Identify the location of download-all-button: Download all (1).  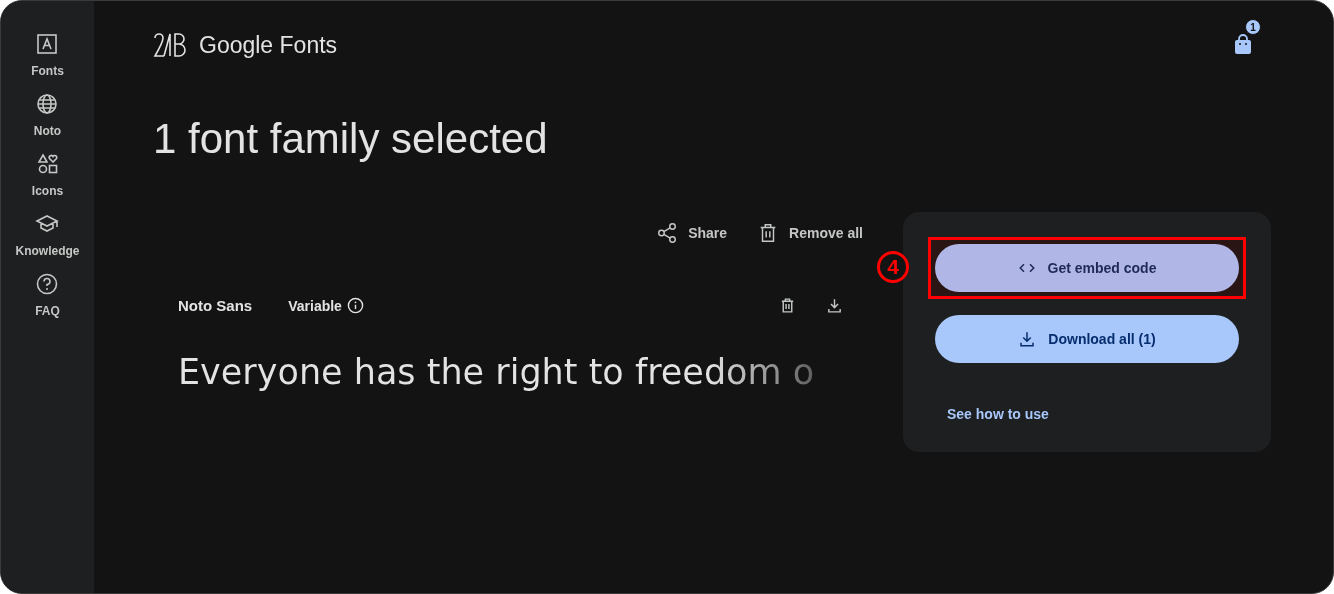
(1087, 339).